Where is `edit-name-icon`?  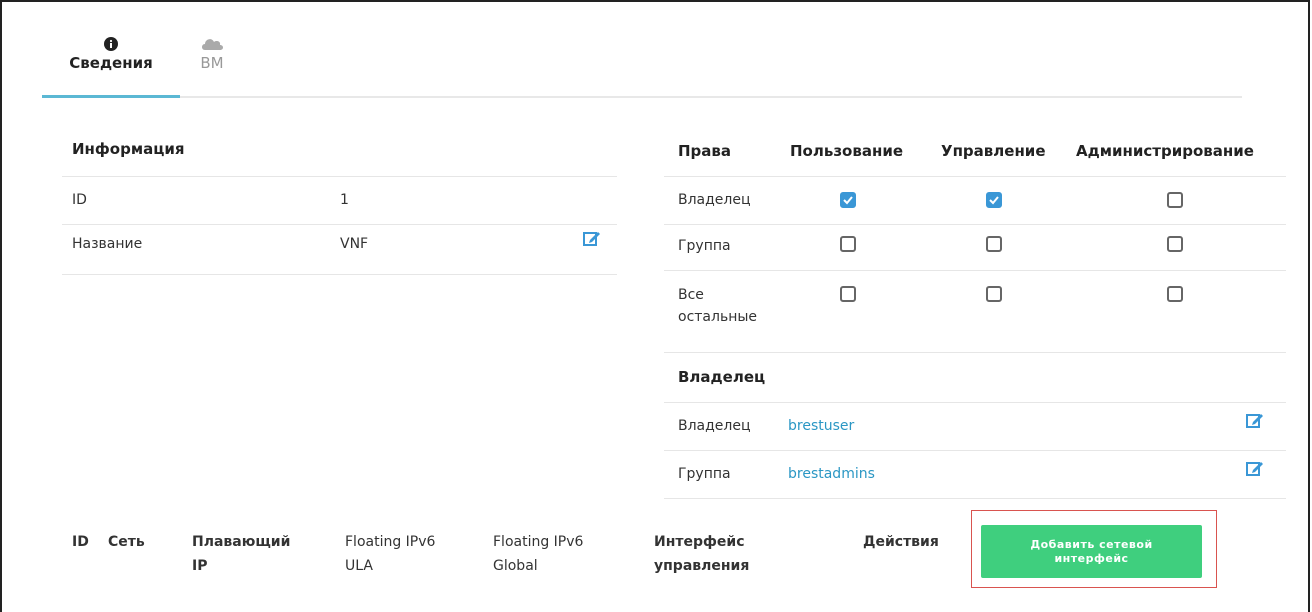 edit-name-icon is located at coordinates (592, 240).